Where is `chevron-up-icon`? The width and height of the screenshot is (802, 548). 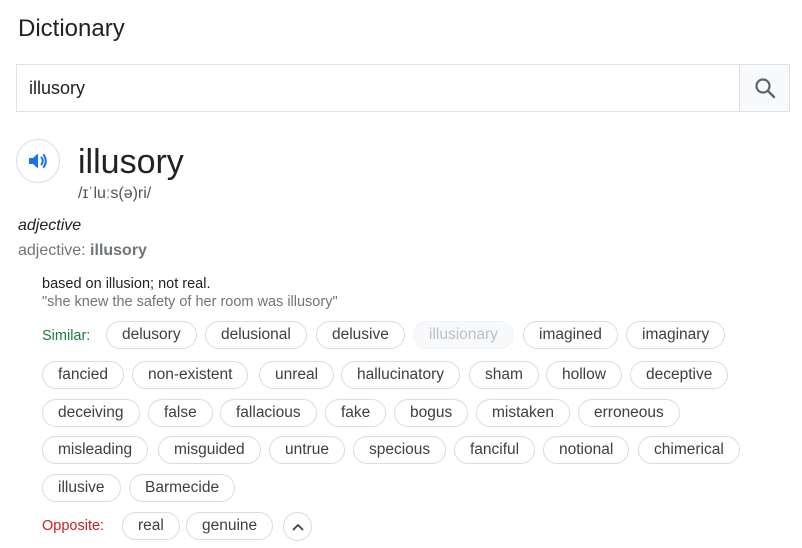
chevron-up-icon is located at coordinates (297, 526).